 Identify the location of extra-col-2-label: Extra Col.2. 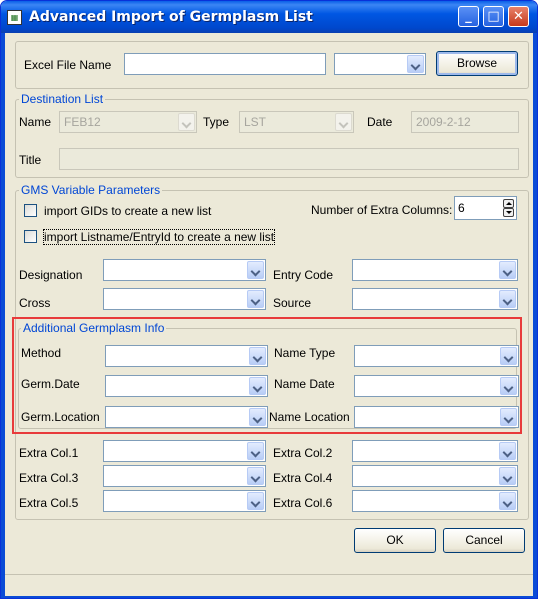
(303, 453).